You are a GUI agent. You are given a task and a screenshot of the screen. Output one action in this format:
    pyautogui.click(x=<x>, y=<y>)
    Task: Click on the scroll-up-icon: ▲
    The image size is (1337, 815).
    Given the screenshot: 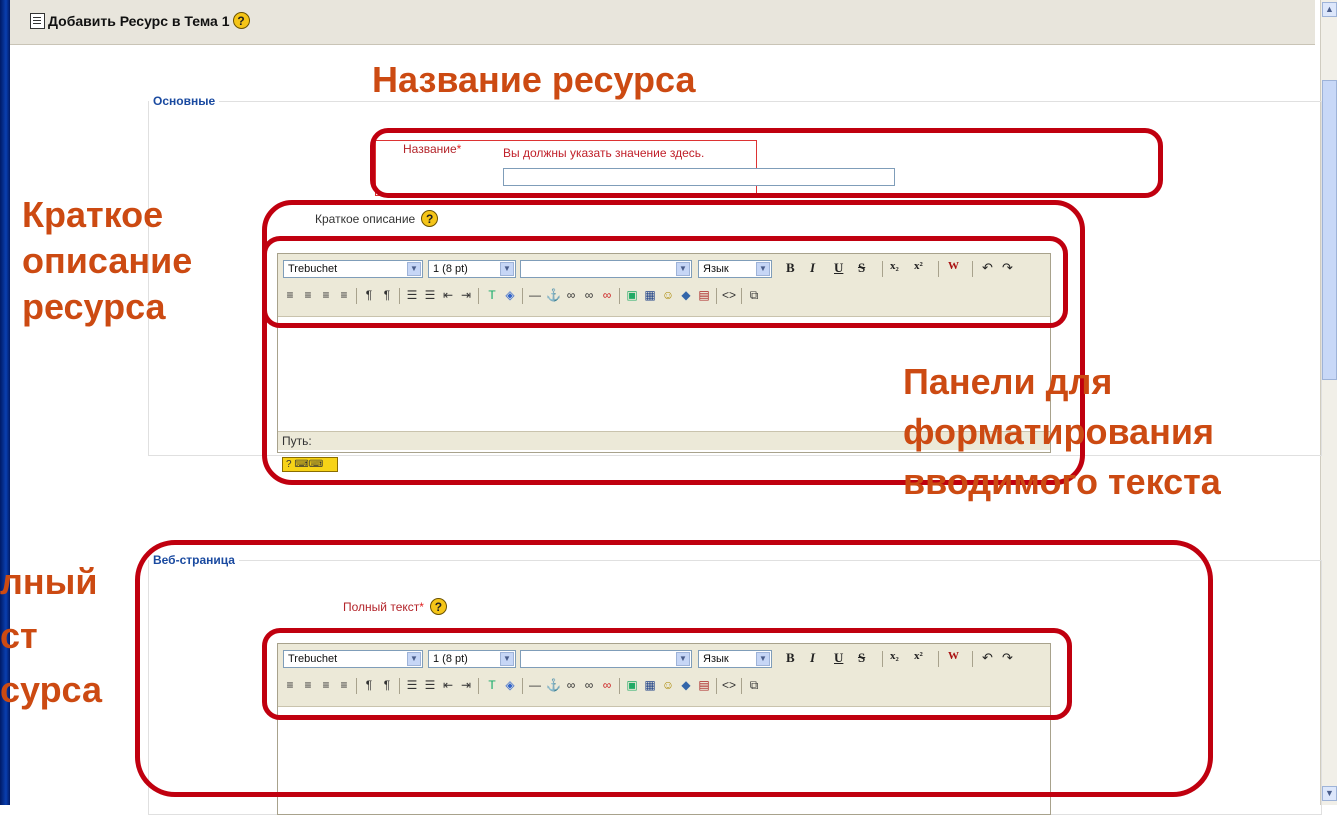 What is the action you would take?
    pyautogui.click(x=1329, y=9)
    